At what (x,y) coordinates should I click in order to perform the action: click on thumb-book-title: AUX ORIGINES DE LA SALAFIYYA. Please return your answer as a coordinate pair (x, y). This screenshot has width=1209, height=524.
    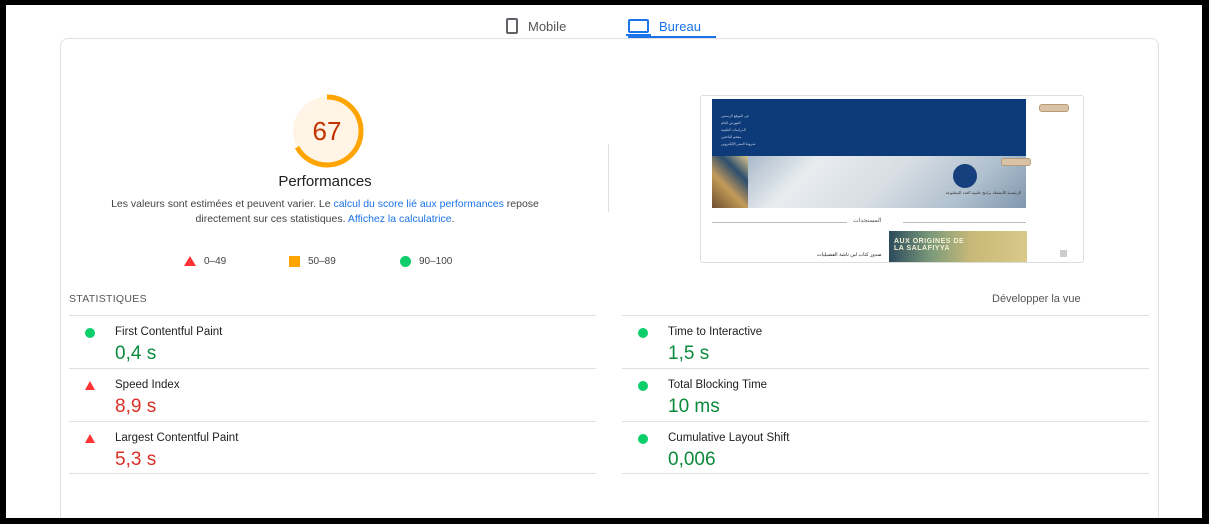
    Looking at the image, I should click on (929, 245).